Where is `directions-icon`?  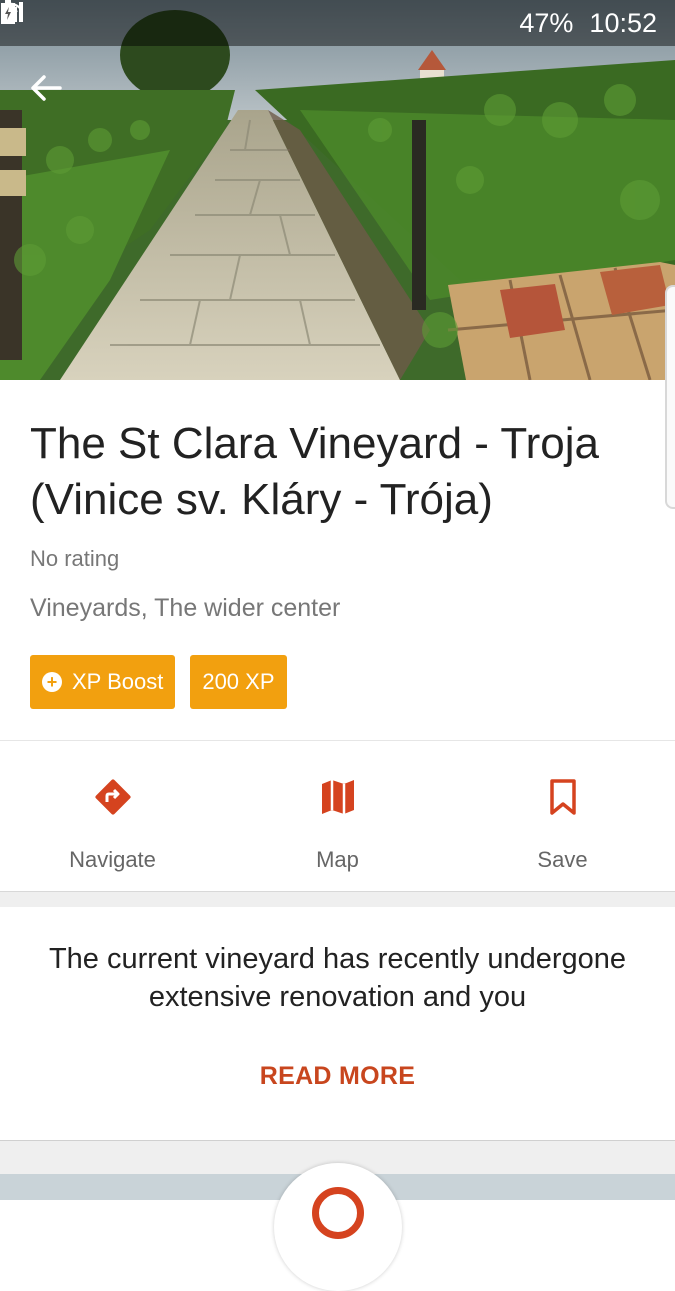 directions-icon is located at coordinates (112, 797).